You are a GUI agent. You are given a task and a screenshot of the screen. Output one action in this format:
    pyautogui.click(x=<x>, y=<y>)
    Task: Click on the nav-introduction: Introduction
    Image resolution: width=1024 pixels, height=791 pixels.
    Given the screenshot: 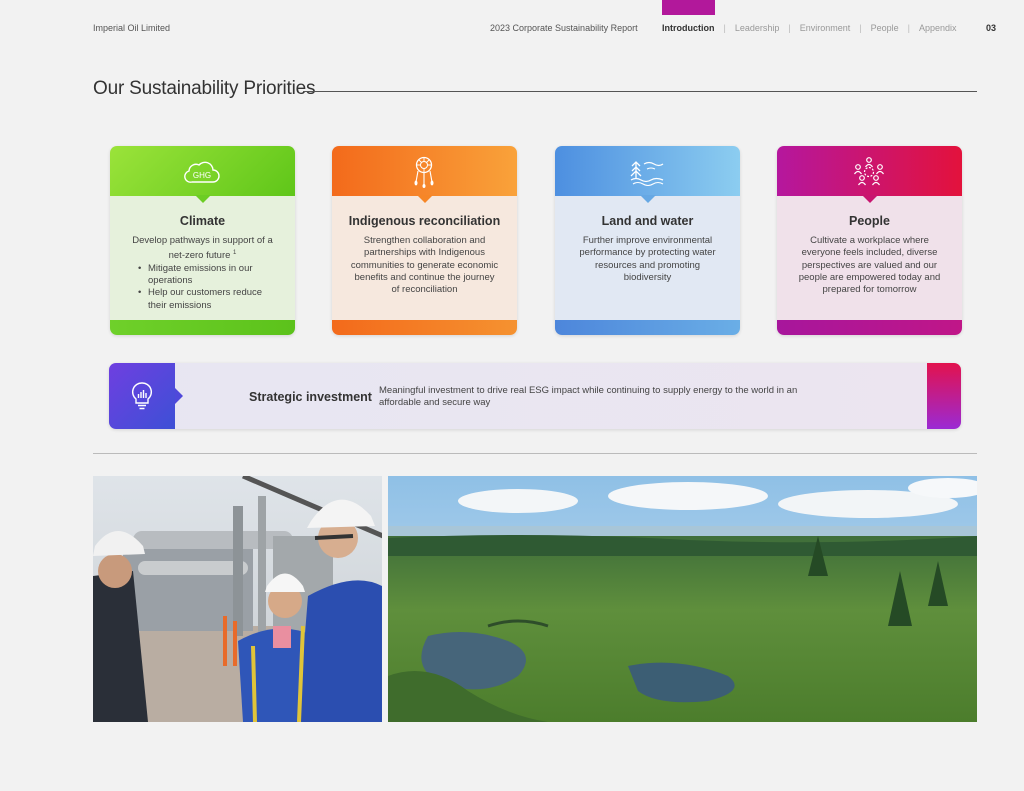 What is the action you would take?
    pyautogui.click(x=688, y=20)
    